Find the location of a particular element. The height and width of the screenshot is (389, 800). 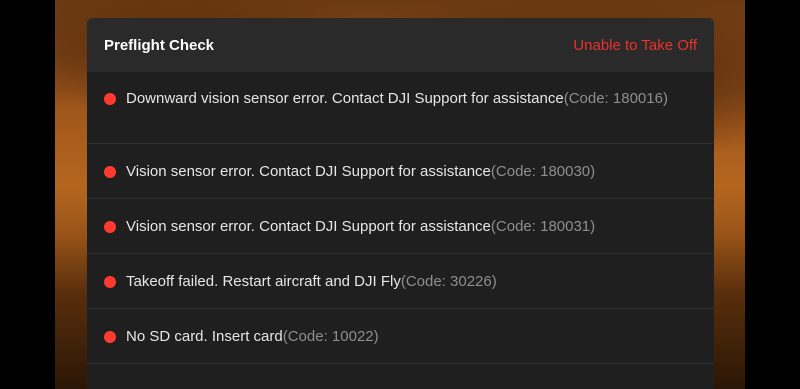

error-text: No SD card. Insert card(Code: 10022) is located at coordinates (252, 336).